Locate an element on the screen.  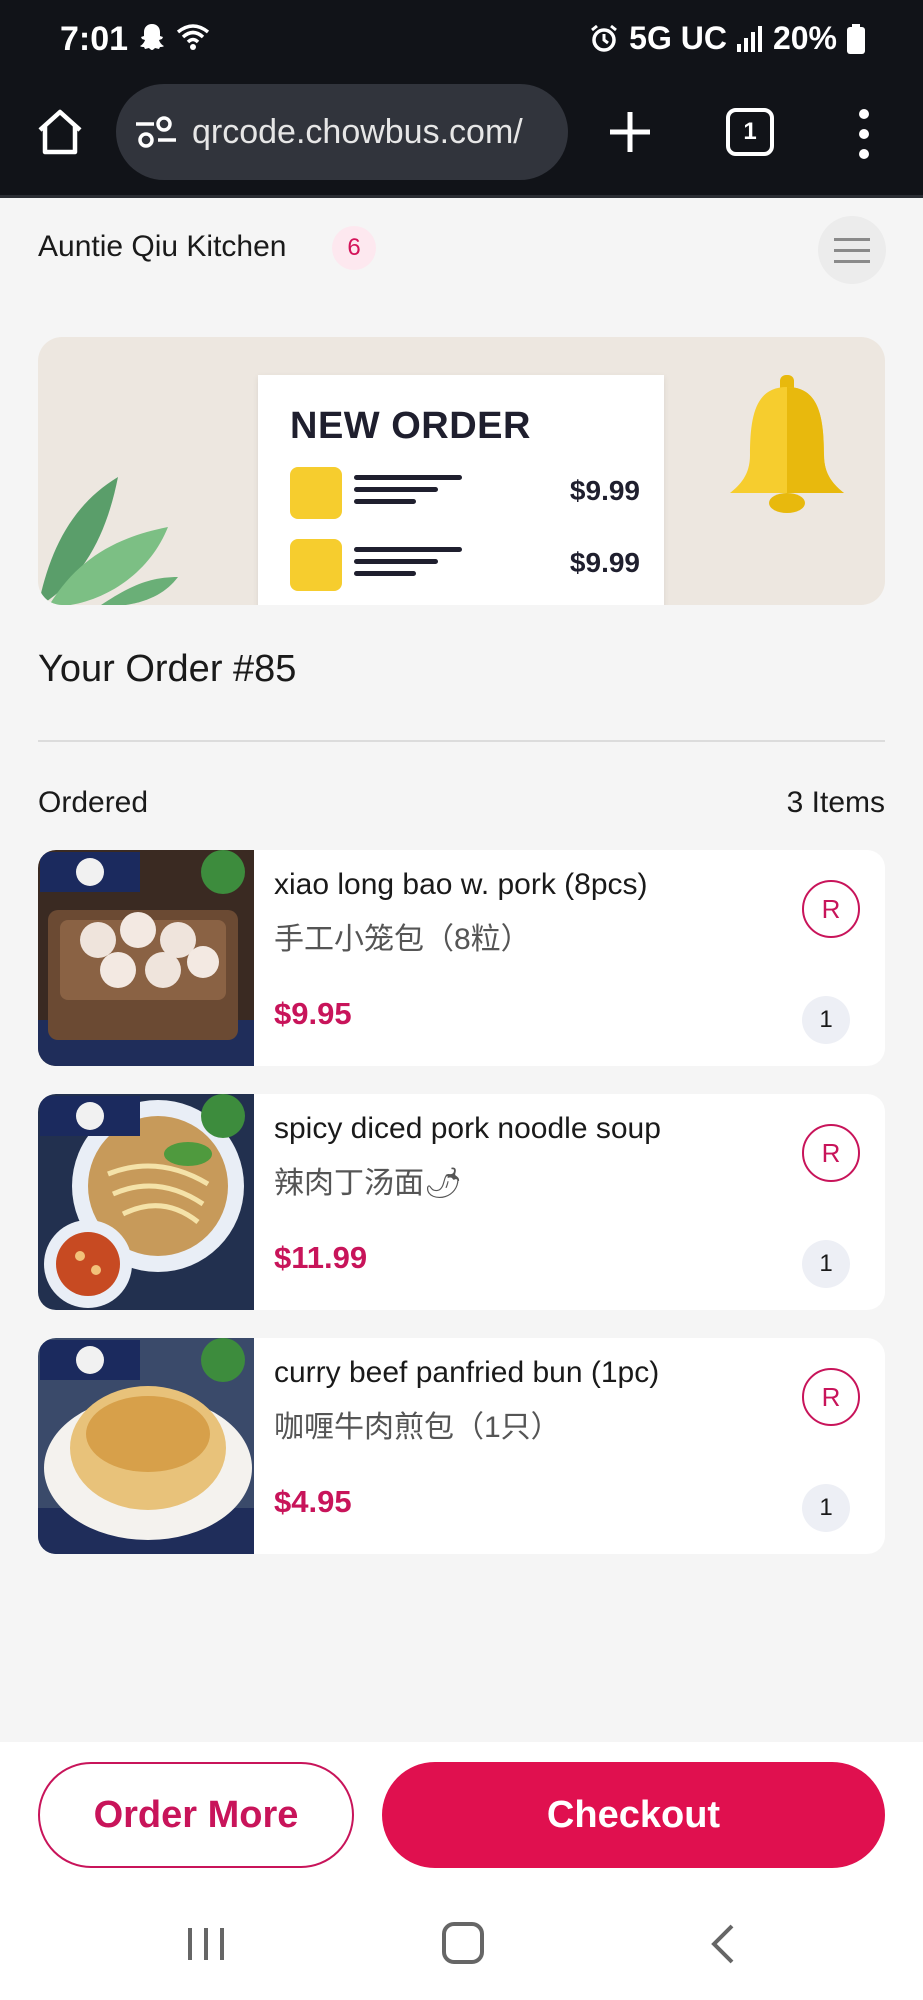
site-settings-icon is located at coordinates (156, 132).